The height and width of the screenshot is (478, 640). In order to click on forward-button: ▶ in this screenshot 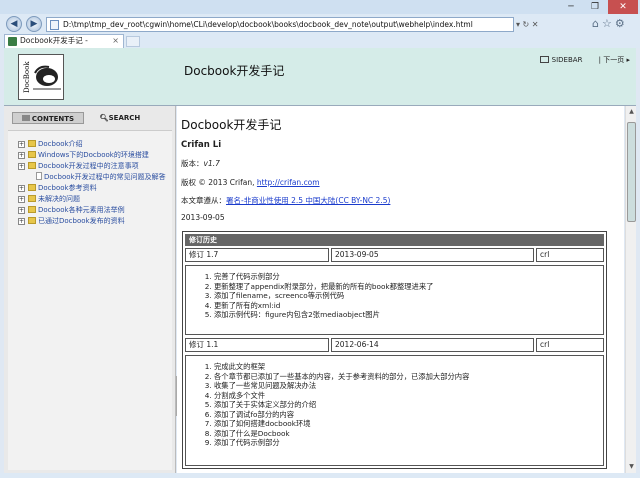, I will do `click(34, 24)`.